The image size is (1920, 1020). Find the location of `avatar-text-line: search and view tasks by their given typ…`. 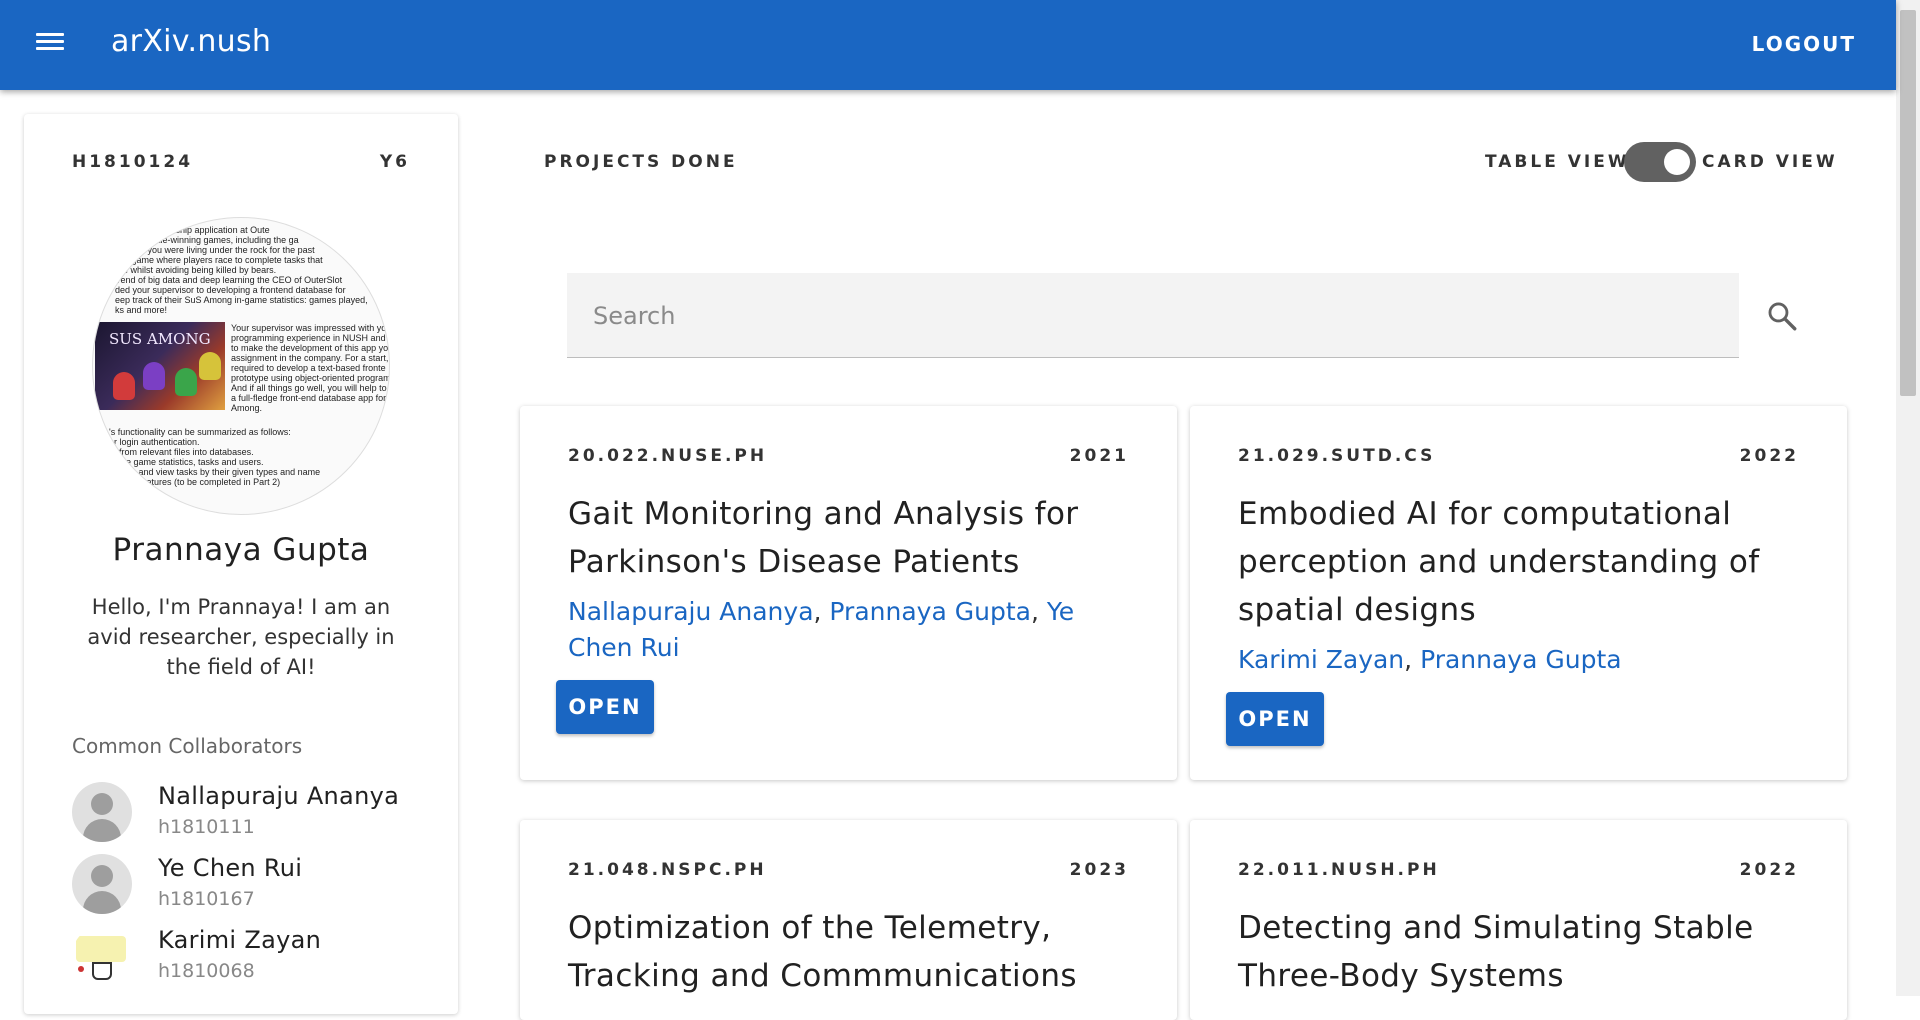

avatar-text-line: search and view tasks by their given typ… is located at coordinates (215, 472).